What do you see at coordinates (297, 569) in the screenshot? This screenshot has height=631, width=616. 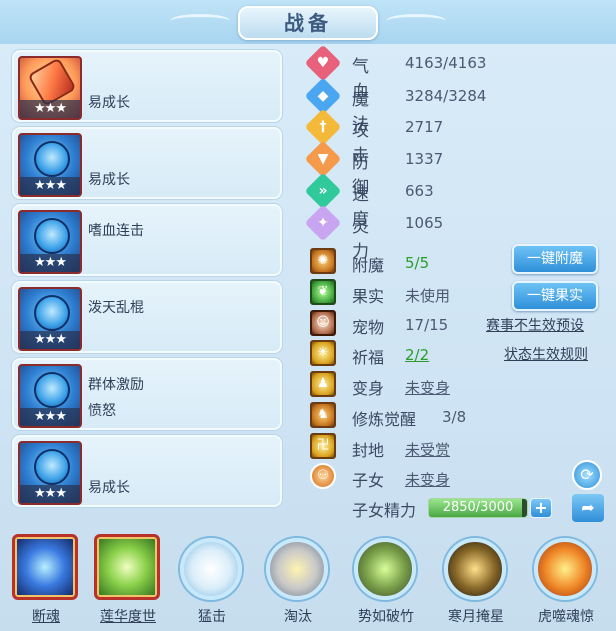 I see `blade-icon` at bounding box center [297, 569].